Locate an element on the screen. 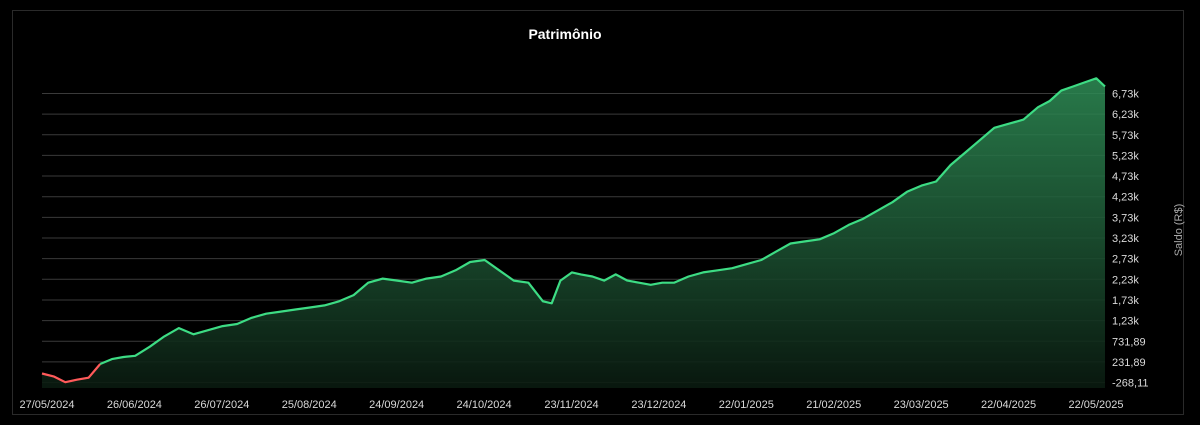 The height and width of the screenshot is (425, 1200). y-tick-label: 4,73k is located at coordinates (1125, 177).